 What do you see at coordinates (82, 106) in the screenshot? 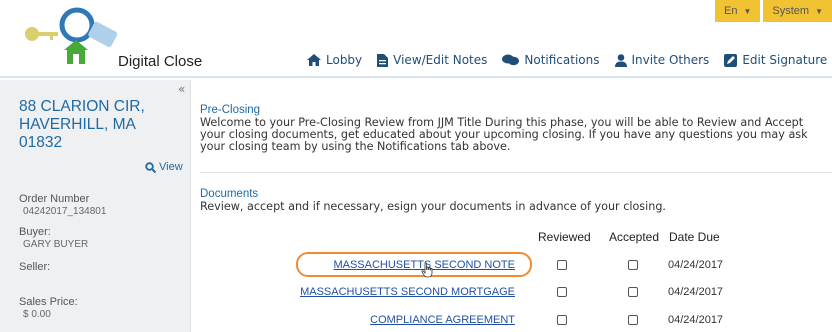
I see `address-line: 88 CLARION CIR,` at bounding box center [82, 106].